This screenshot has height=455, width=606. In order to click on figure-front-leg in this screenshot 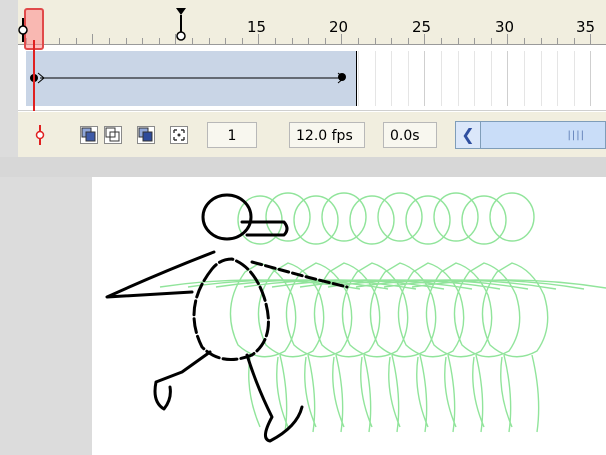, I will do `click(274, 398)`.